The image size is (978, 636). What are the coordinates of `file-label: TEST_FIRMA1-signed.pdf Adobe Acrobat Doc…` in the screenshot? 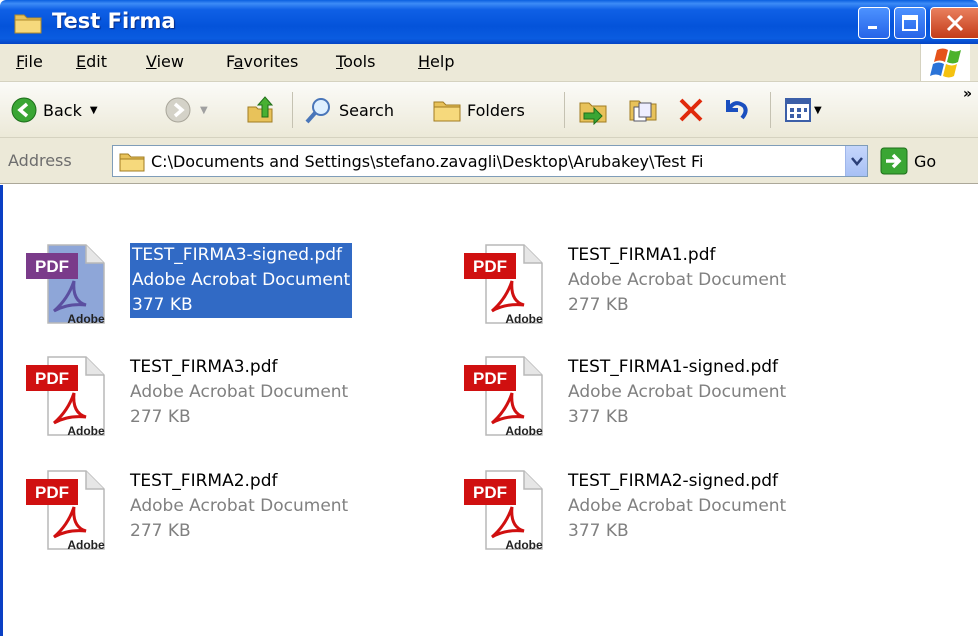 It's located at (677, 392).